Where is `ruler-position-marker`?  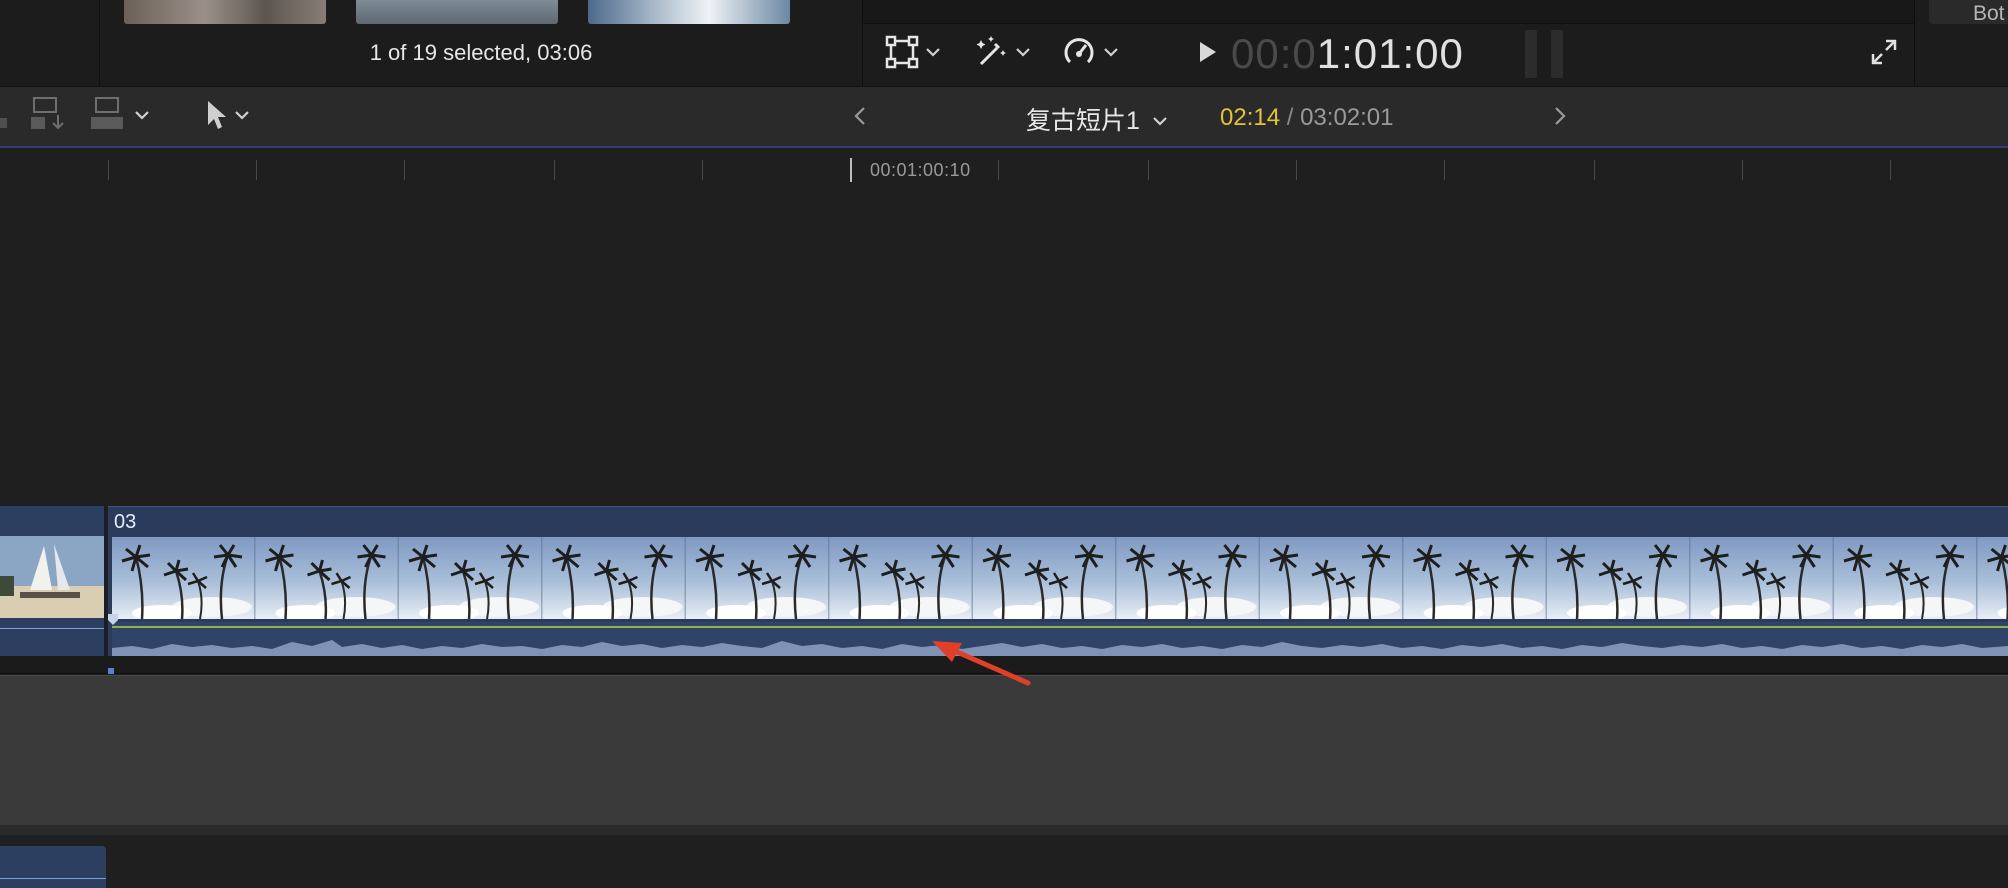
ruler-position-marker is located at coordinates (851, 170).